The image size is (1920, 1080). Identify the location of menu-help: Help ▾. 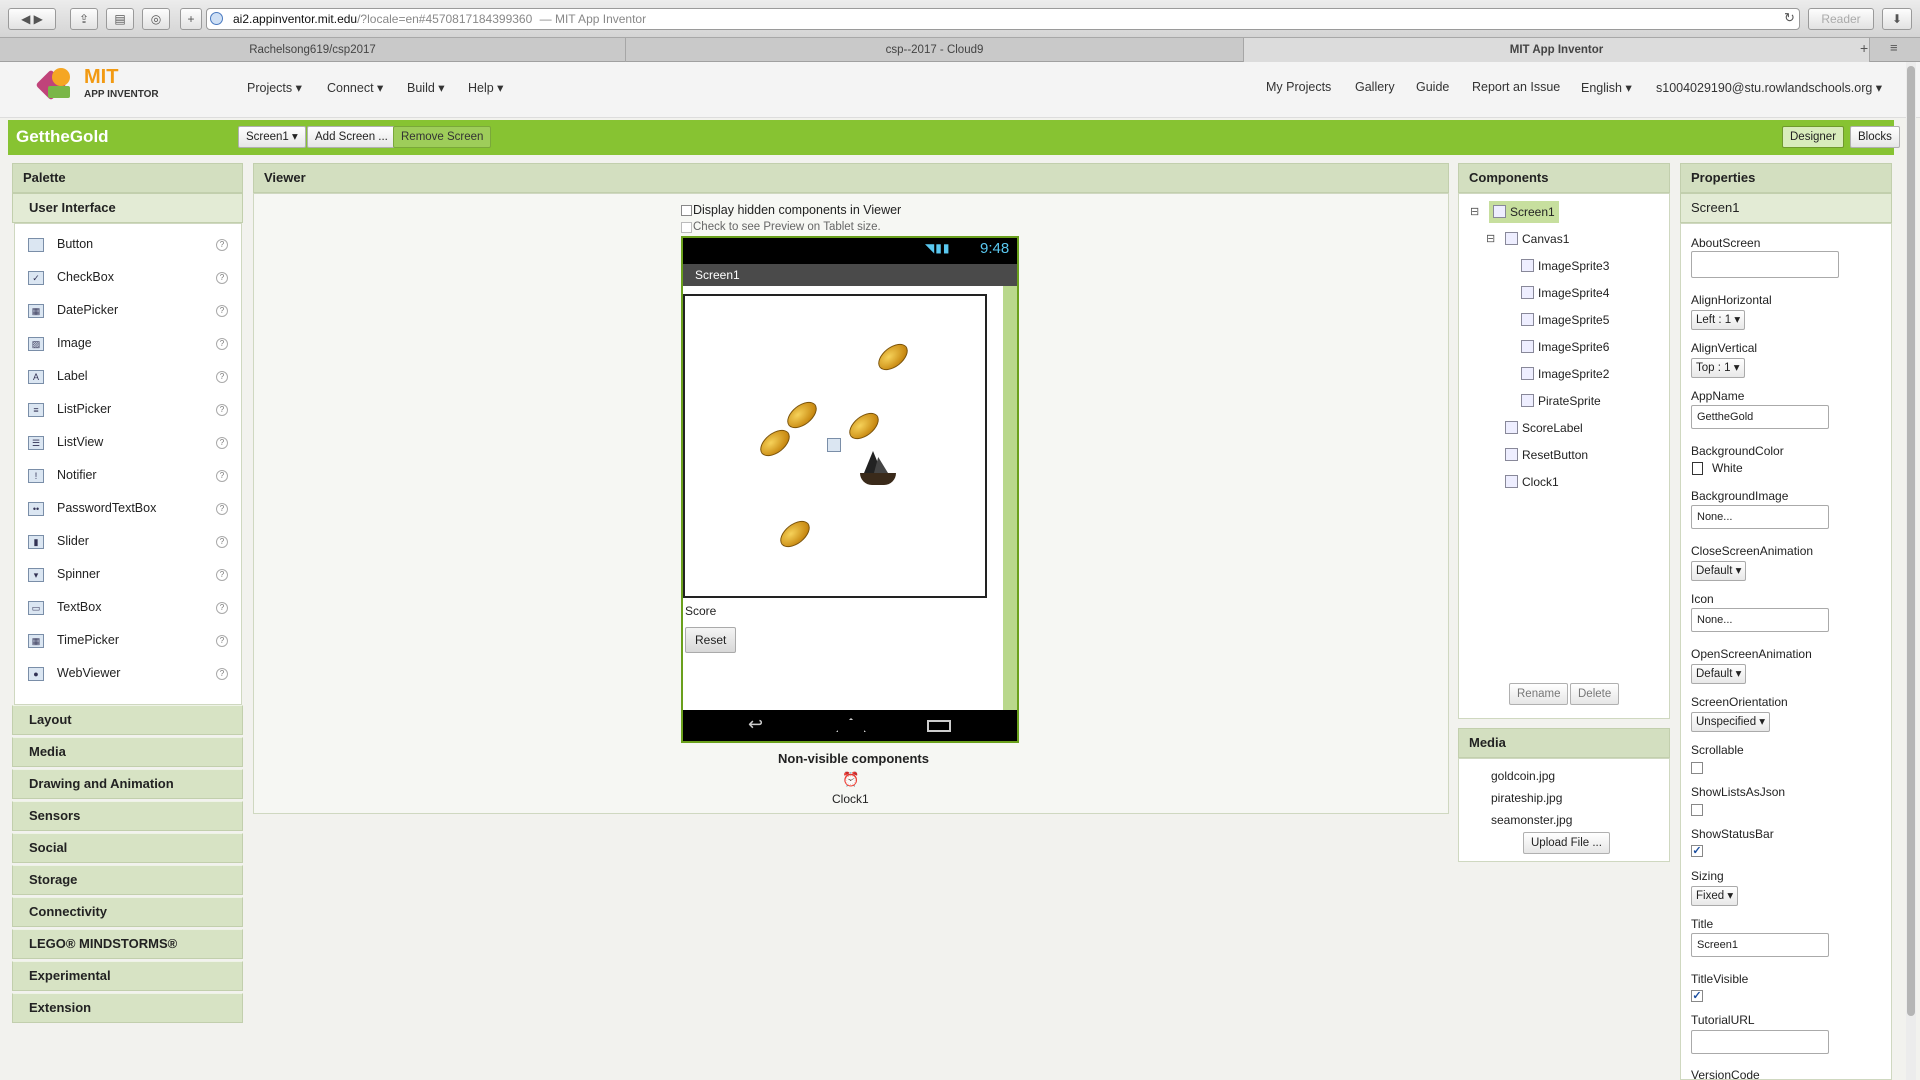
(485, 87).